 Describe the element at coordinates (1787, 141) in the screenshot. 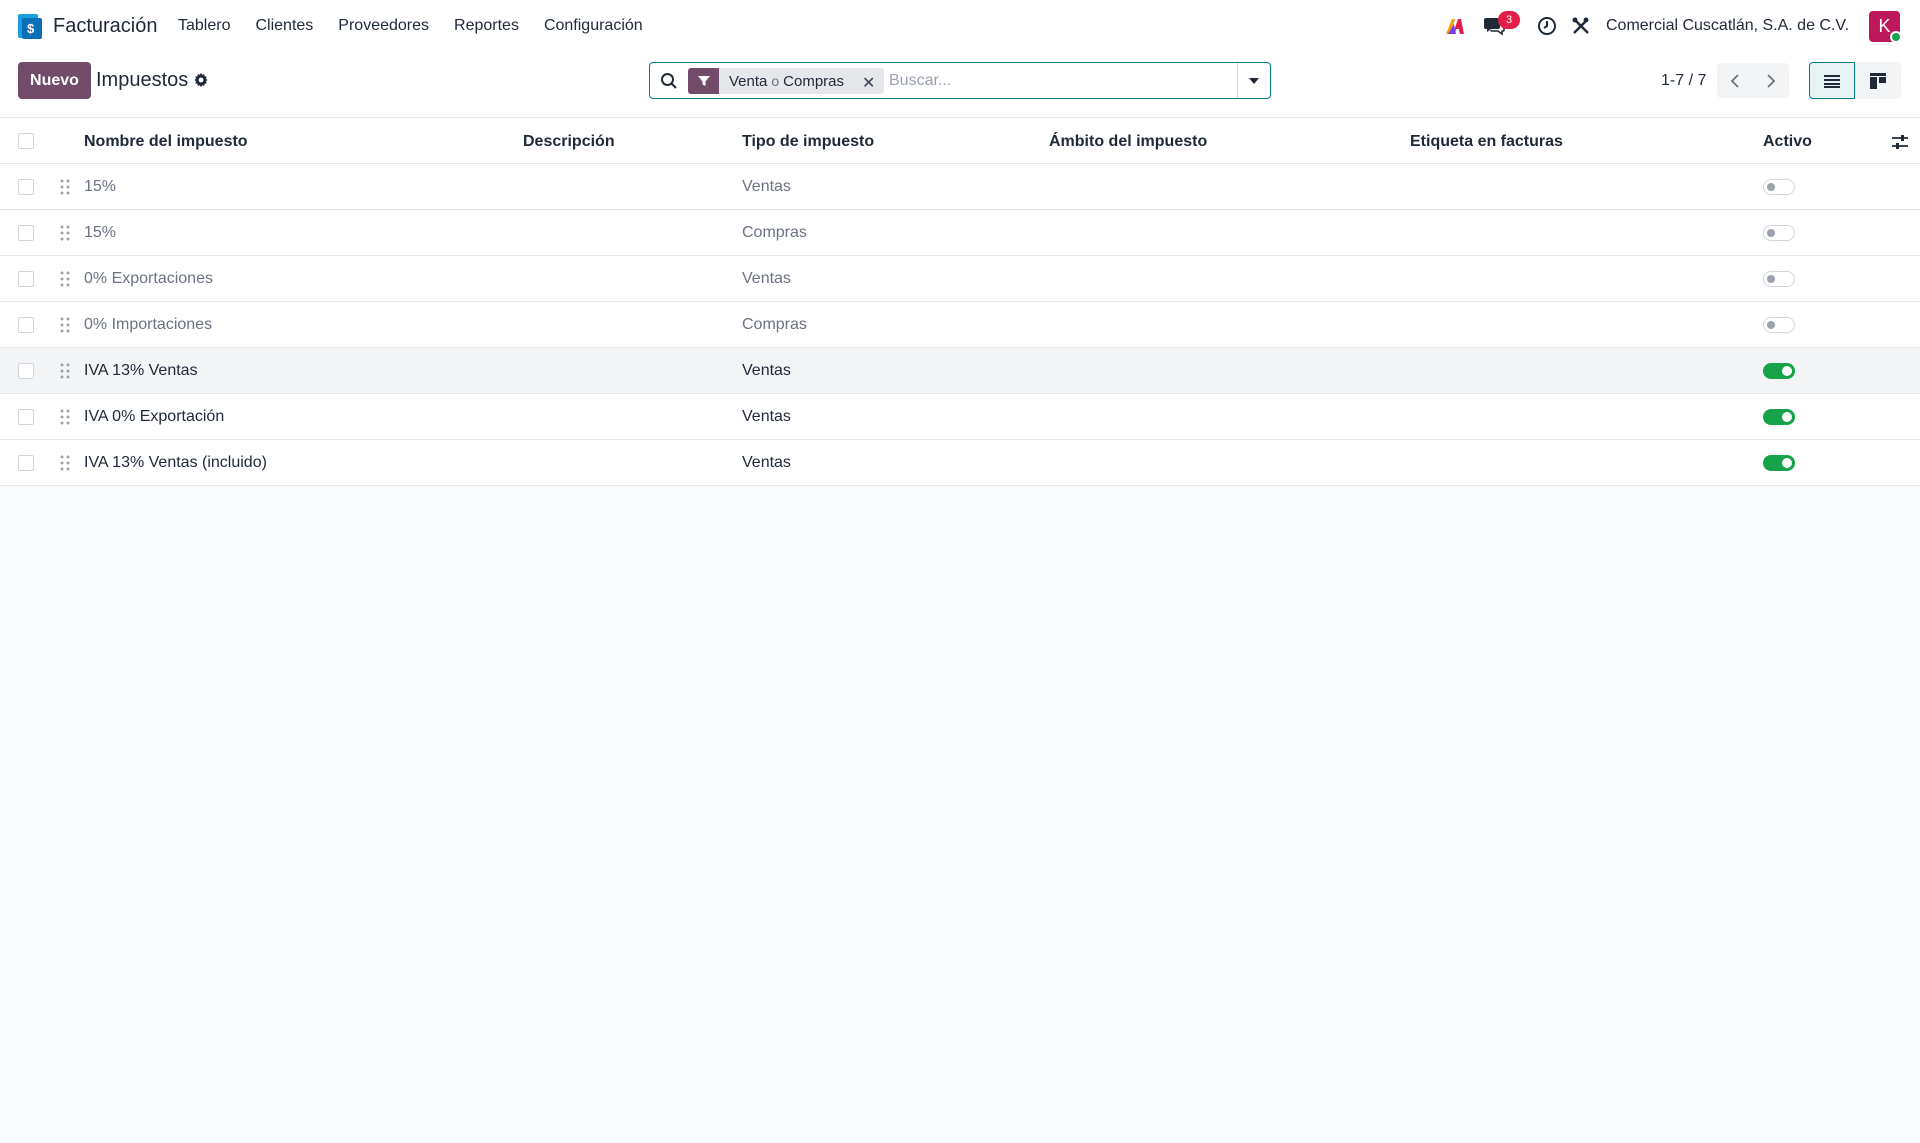

I see `column-header-activo: Activo` at that location.